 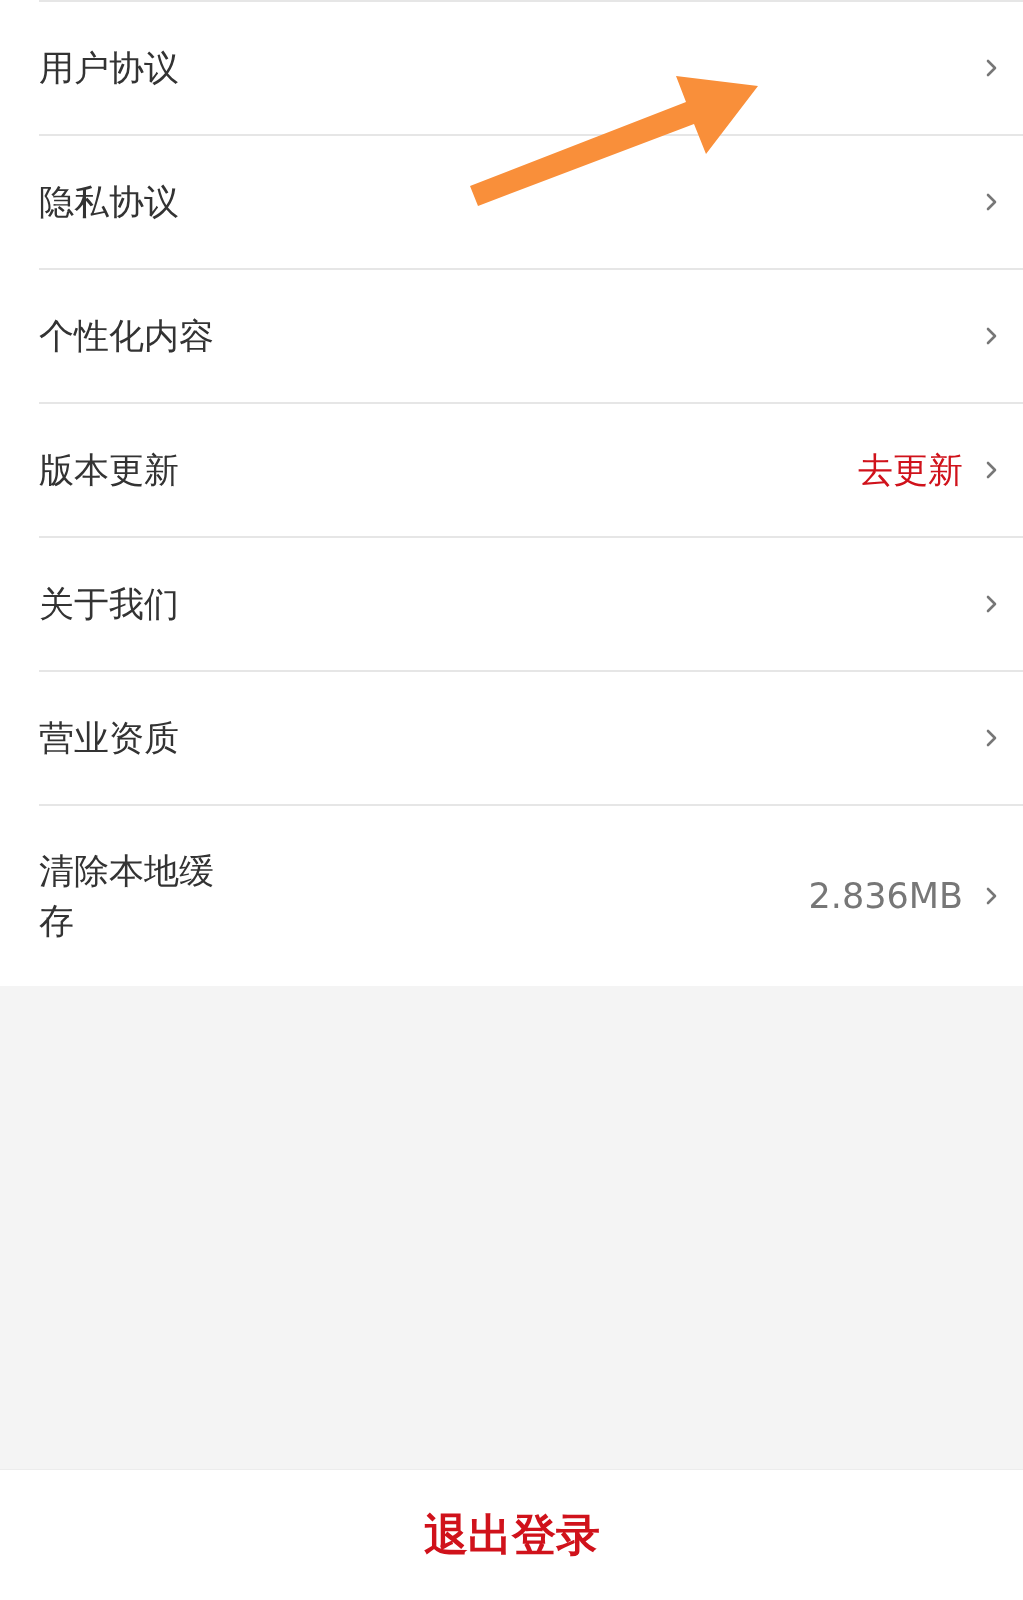 What do you see at coordinates (109, 470) in the screenshot?
I see `item-label: 版本更新` at bounding box center [109, 470].